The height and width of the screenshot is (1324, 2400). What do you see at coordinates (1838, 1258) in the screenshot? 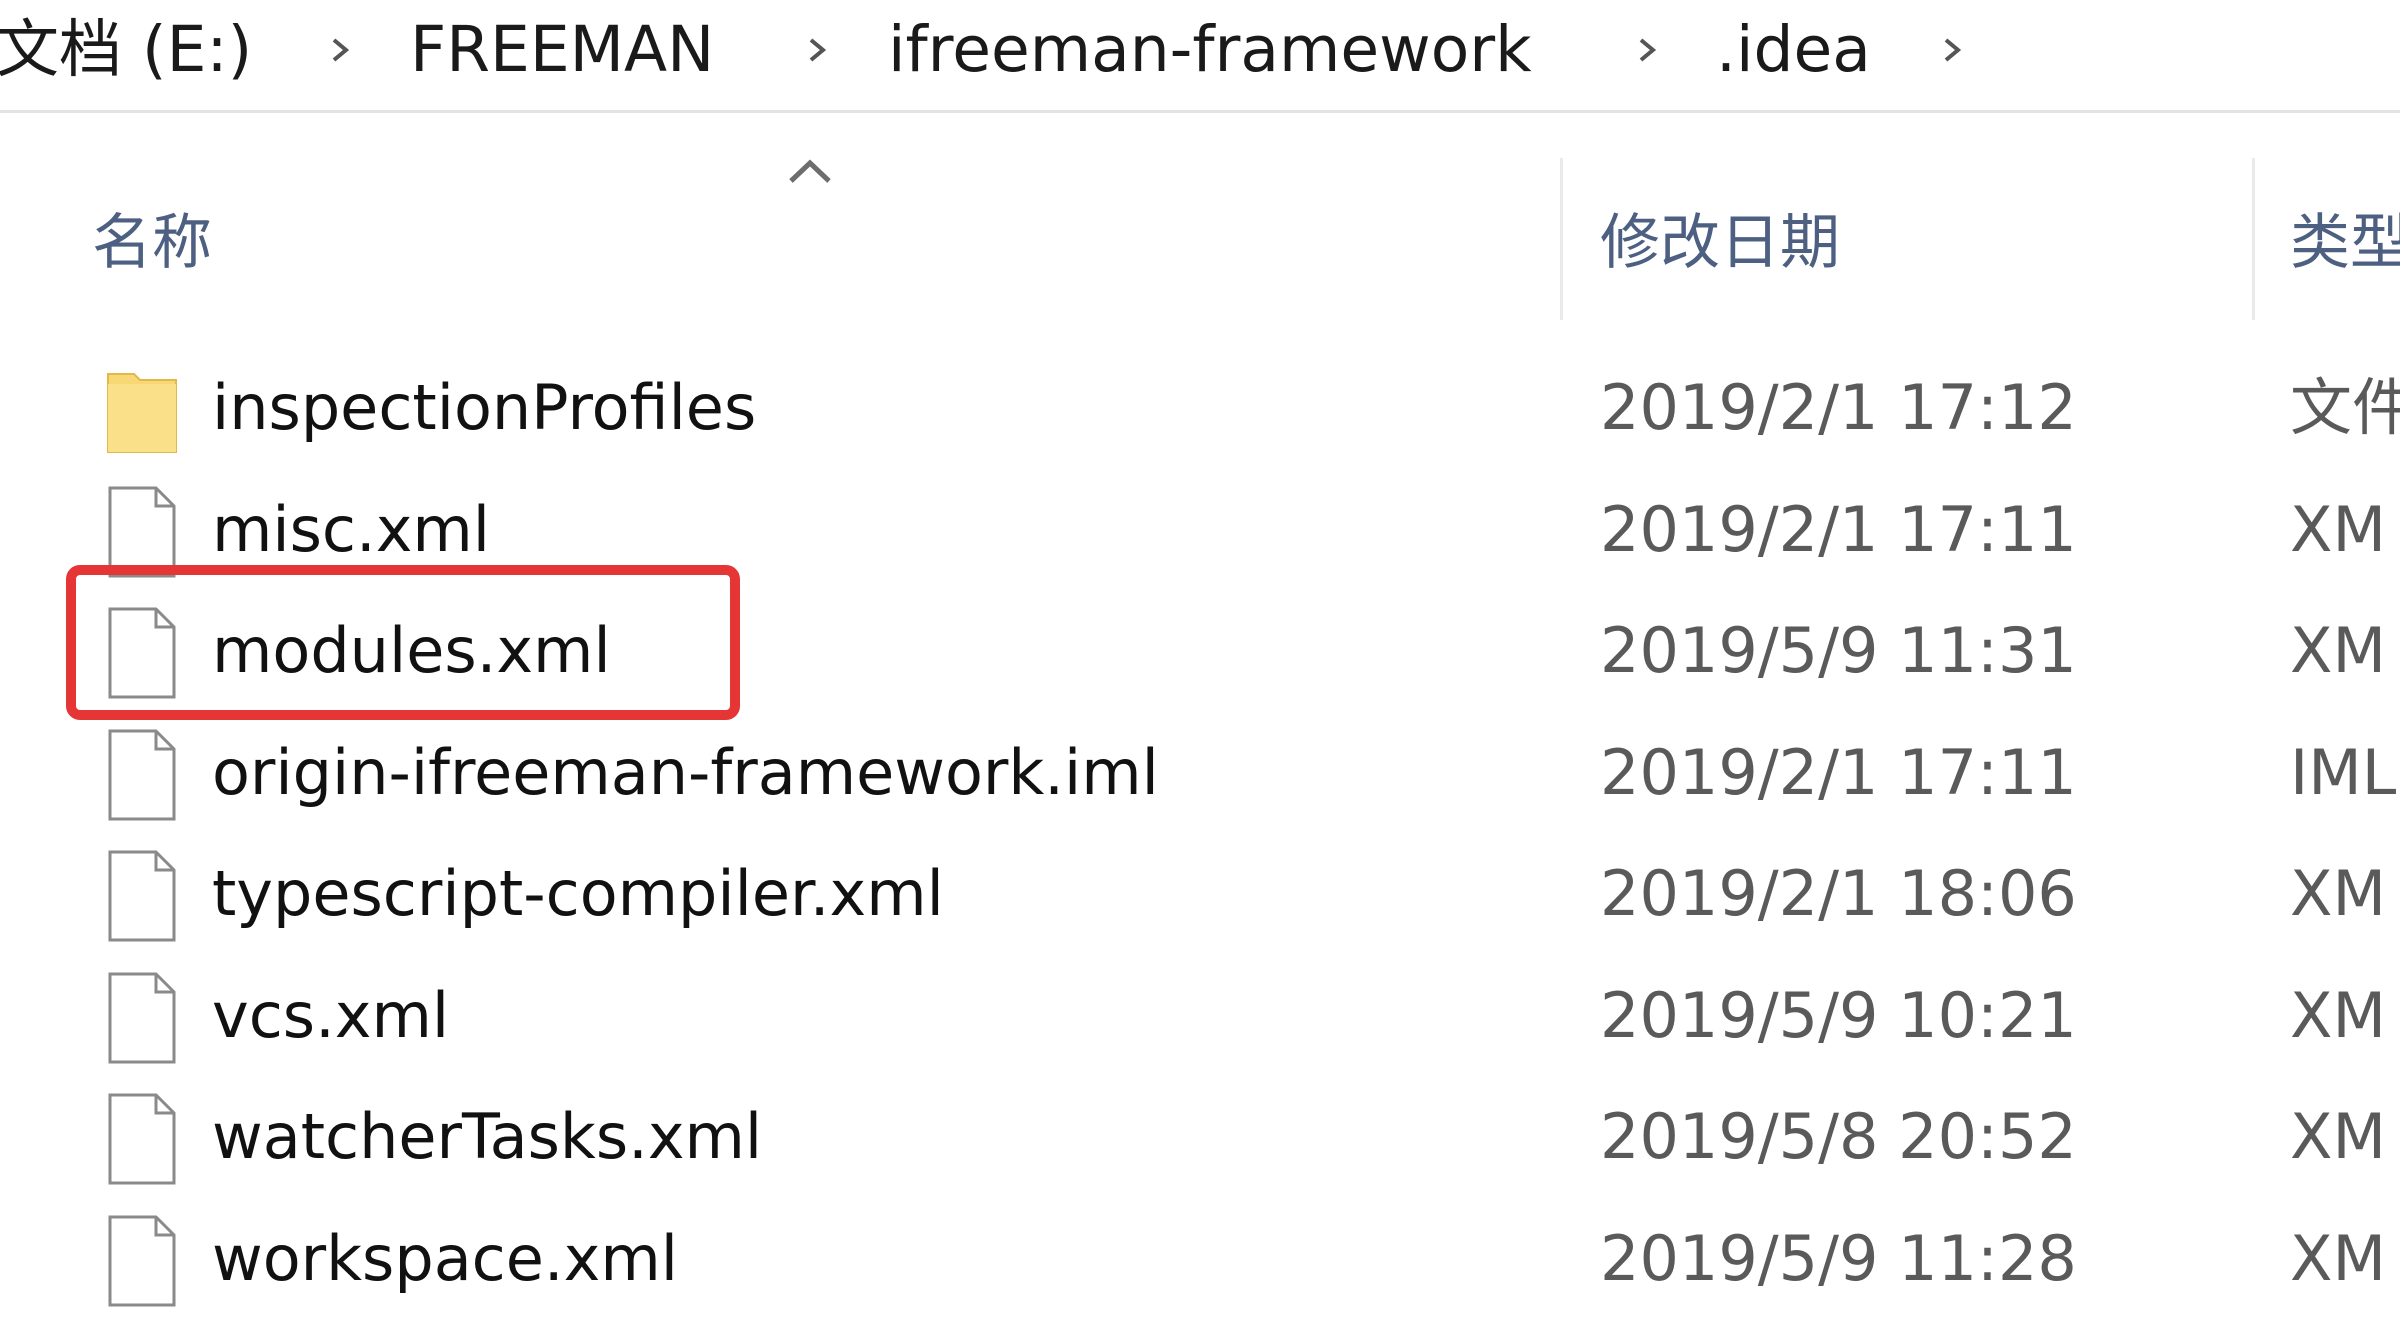
I see `file-modified: 2019/5/9 11:28` at bounding box center [1838, 1258].